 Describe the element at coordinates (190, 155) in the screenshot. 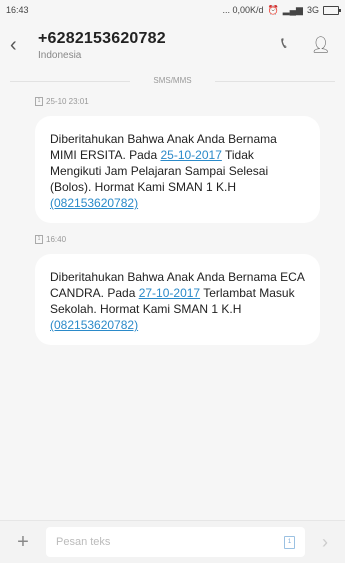

I see `date-link: 25-10-2017` at that location.